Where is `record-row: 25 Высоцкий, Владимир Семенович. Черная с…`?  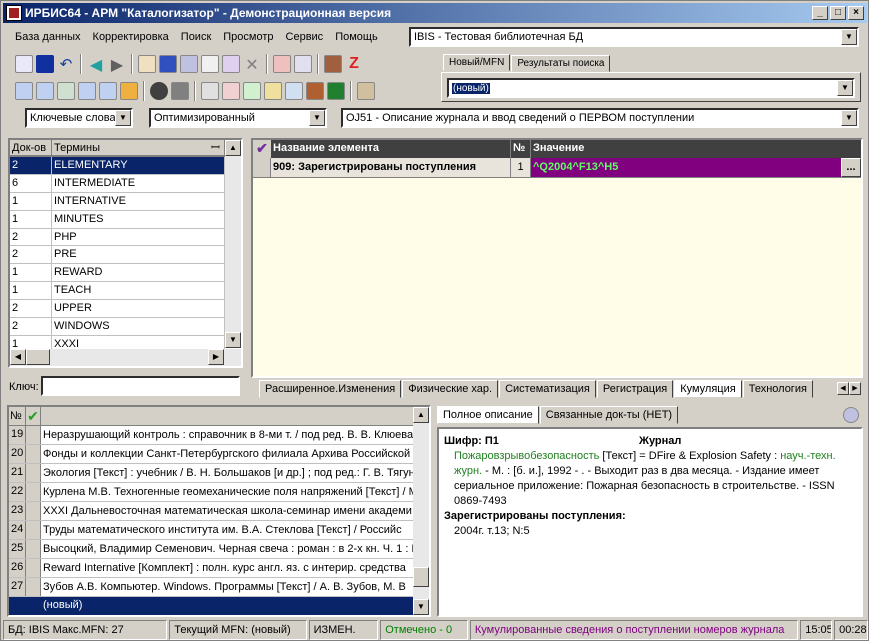 record-row: 25 Высоцкий, Владимир Семенович. Черная с… is located at coordinates (219, 549).